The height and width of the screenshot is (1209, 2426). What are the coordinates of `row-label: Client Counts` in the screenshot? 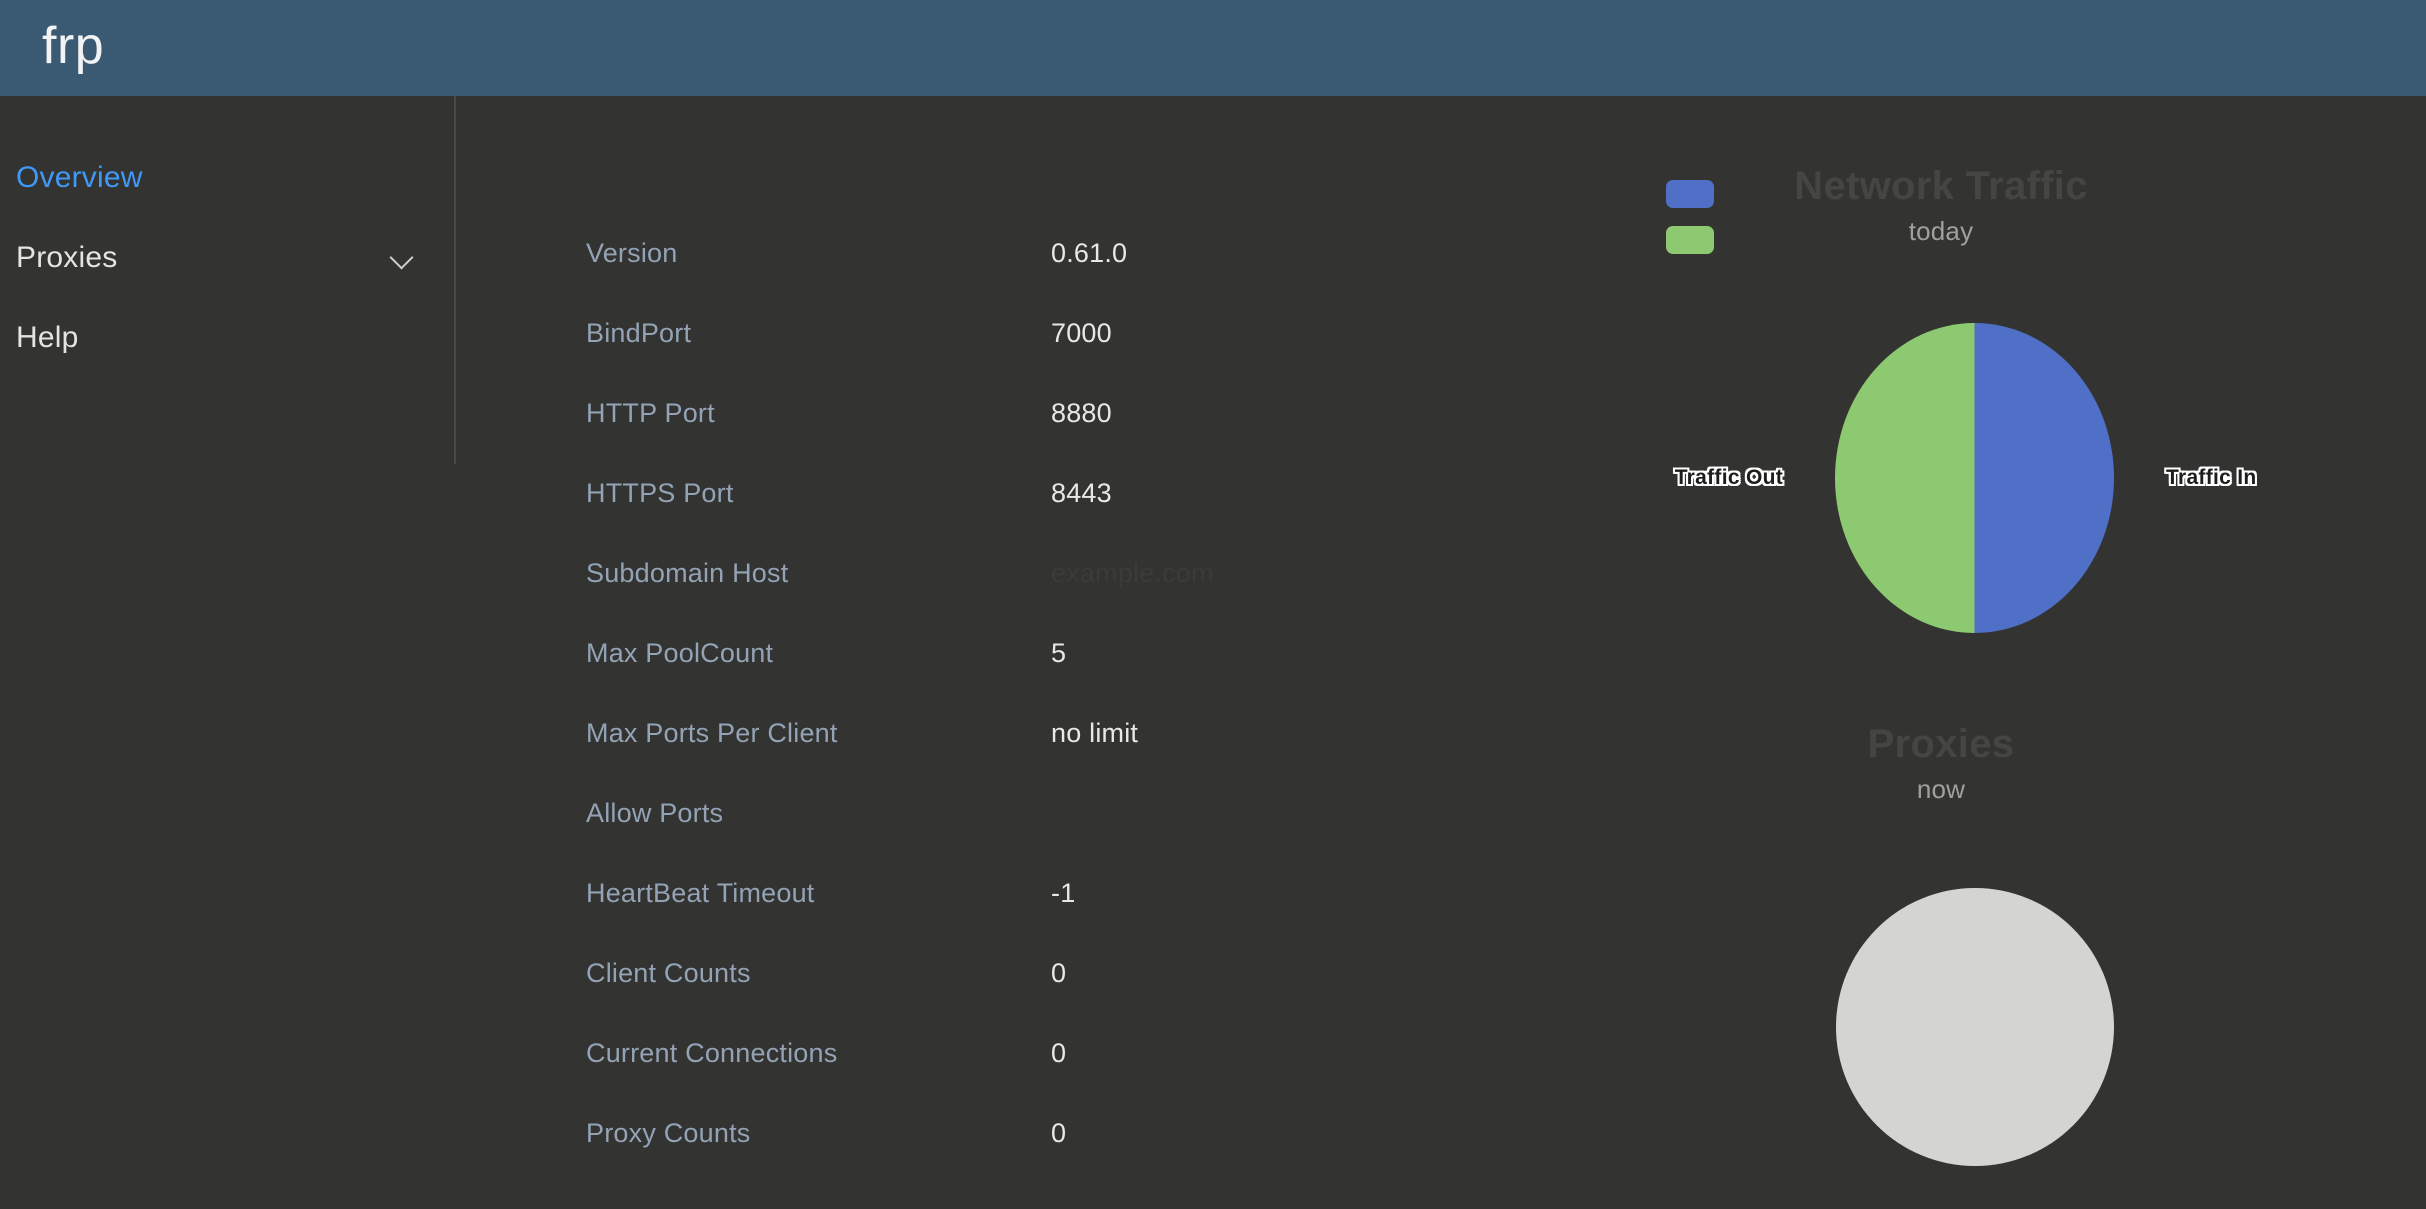 It's located at (668, 973).